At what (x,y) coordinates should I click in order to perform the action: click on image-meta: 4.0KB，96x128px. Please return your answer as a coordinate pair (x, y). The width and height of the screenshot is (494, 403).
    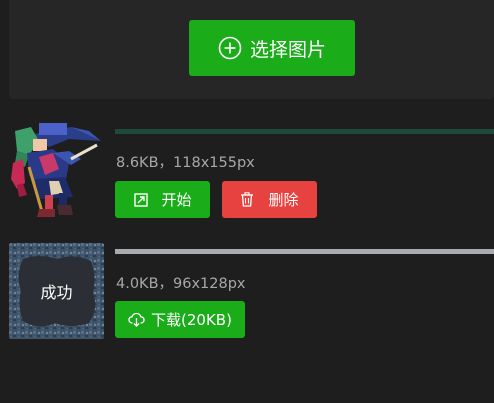
    Looking at the image, I should click on (181, 284).